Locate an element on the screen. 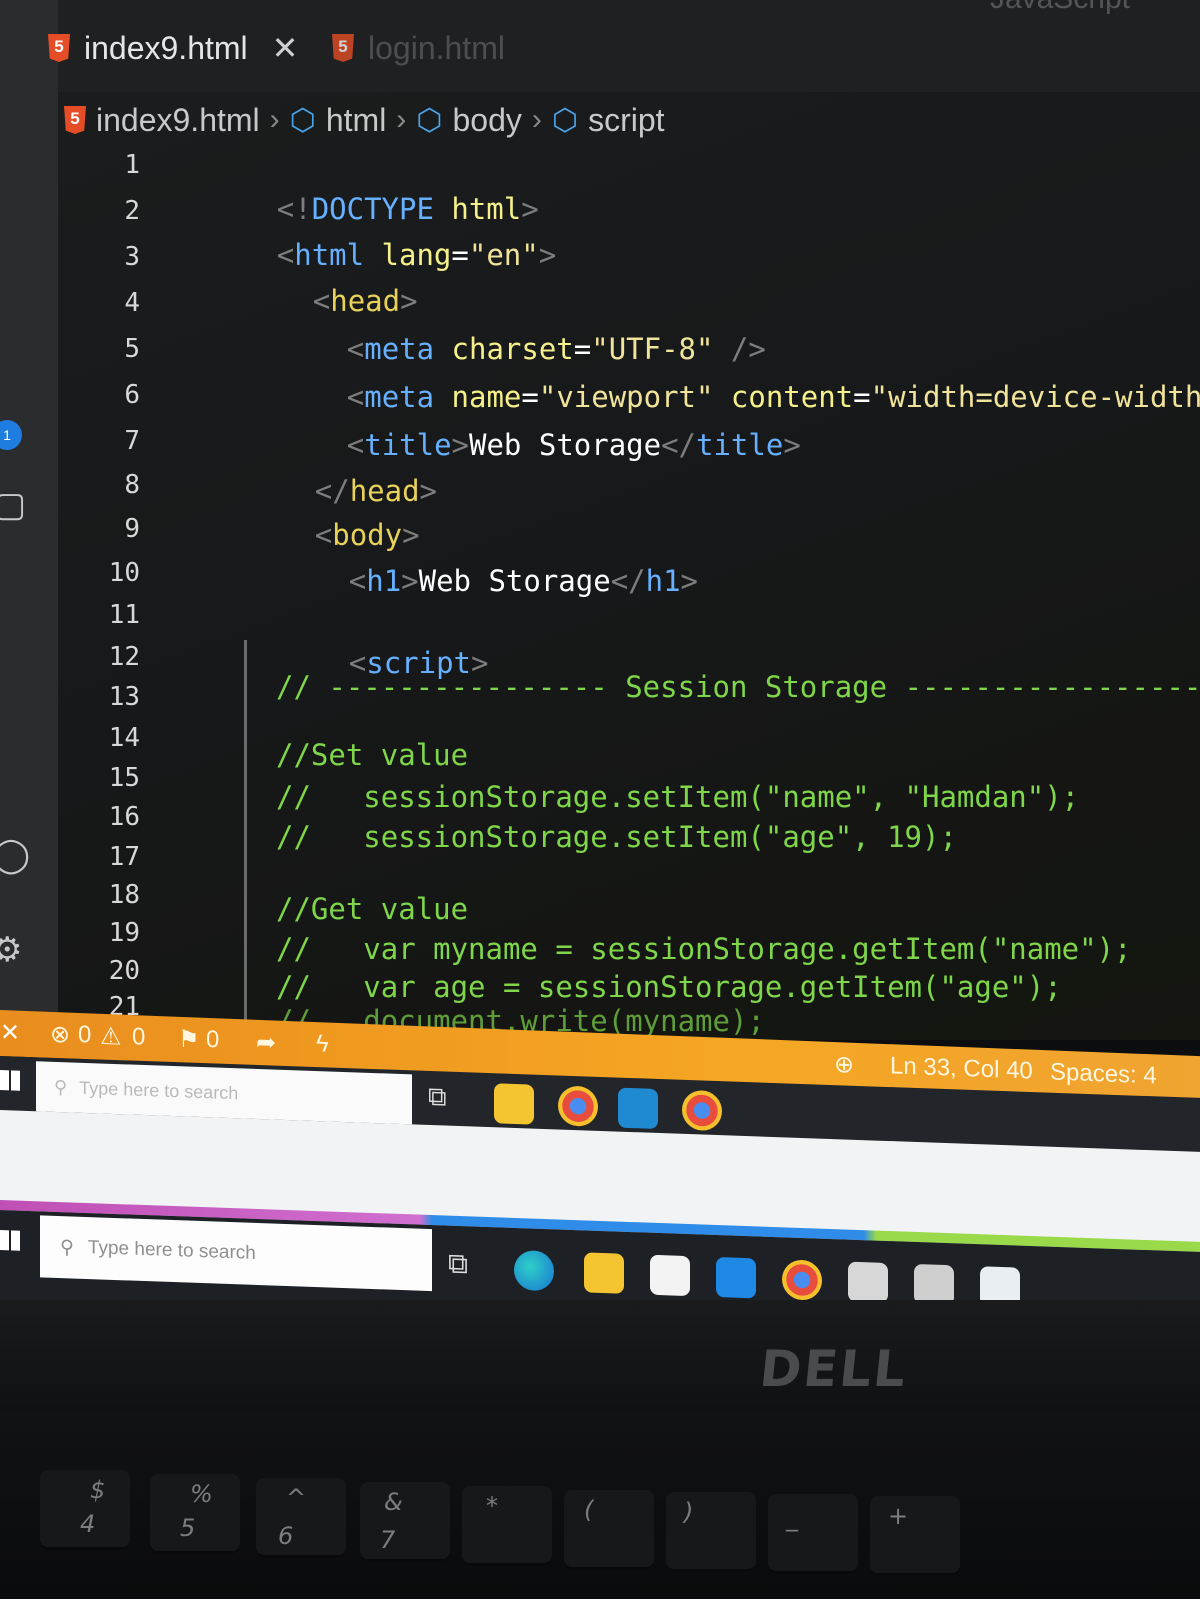 The width and height of the screenshot is (1200, 1599). line-number: 10 is located at coordinates (124, 573).